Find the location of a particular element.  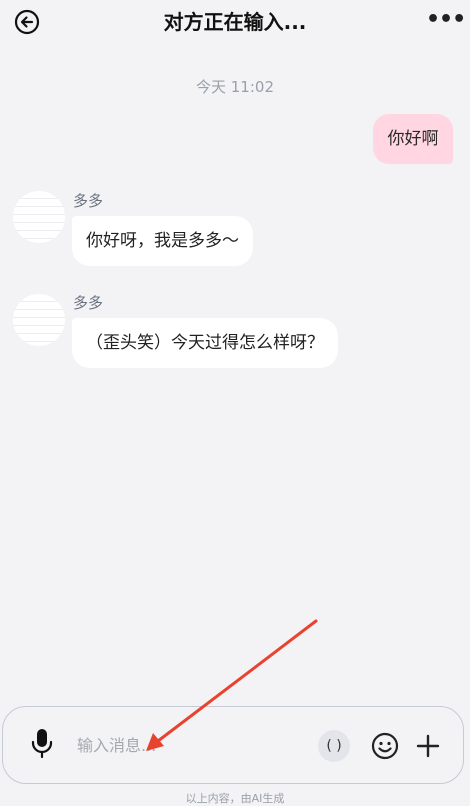

paren-button: ( ) is located at coordinates (334, 746).